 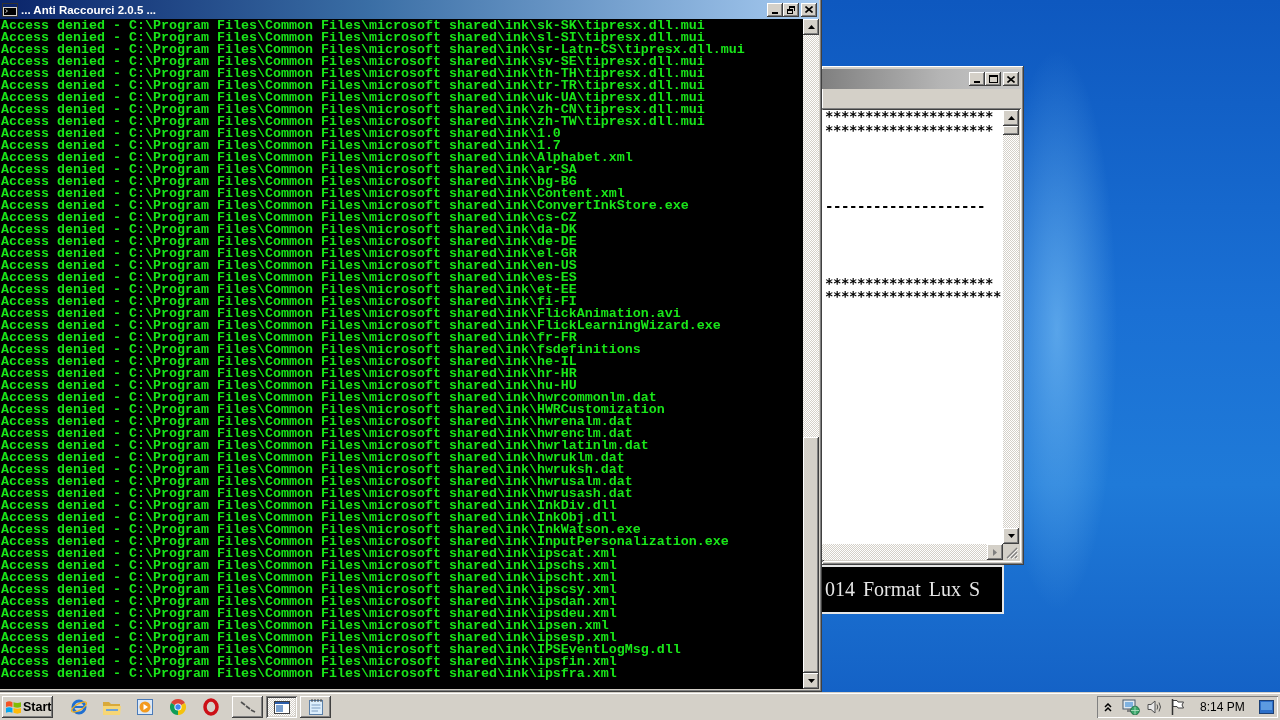 What do you see at coordinates (1222, 707) in the screenshot?
I see `clock-time: 8:14 PM` at bounding box center [1222, 707].